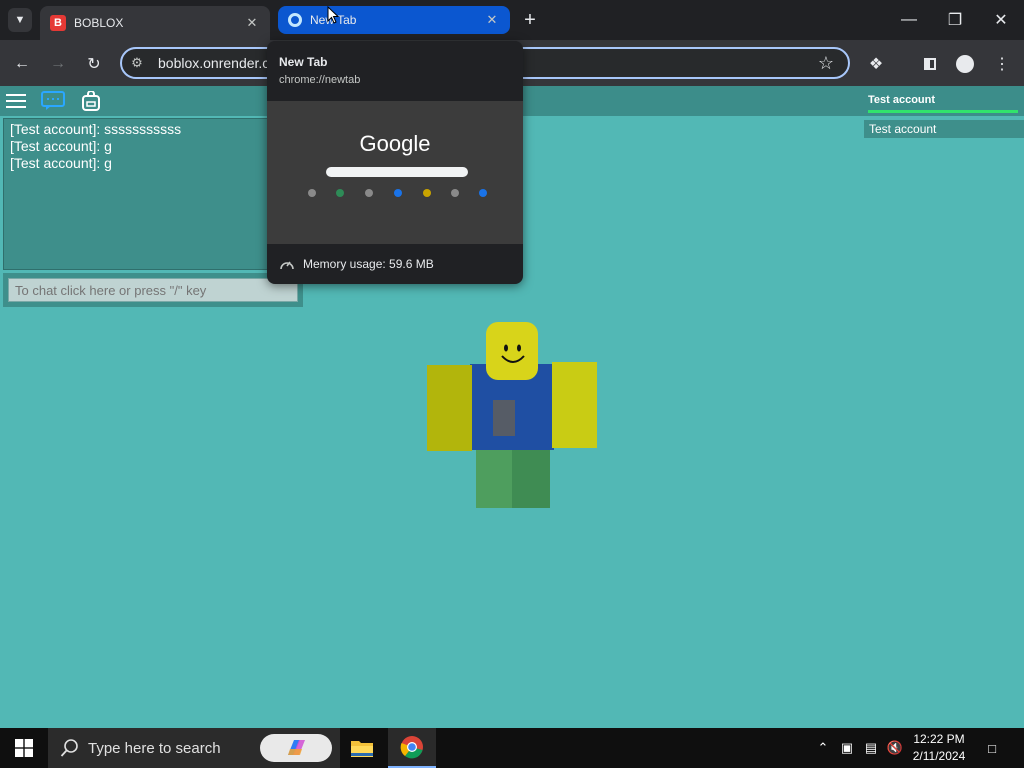  Describe the element at coordinates (513, 353) in the screenshot. I see `smiley-face-icon` at that location.